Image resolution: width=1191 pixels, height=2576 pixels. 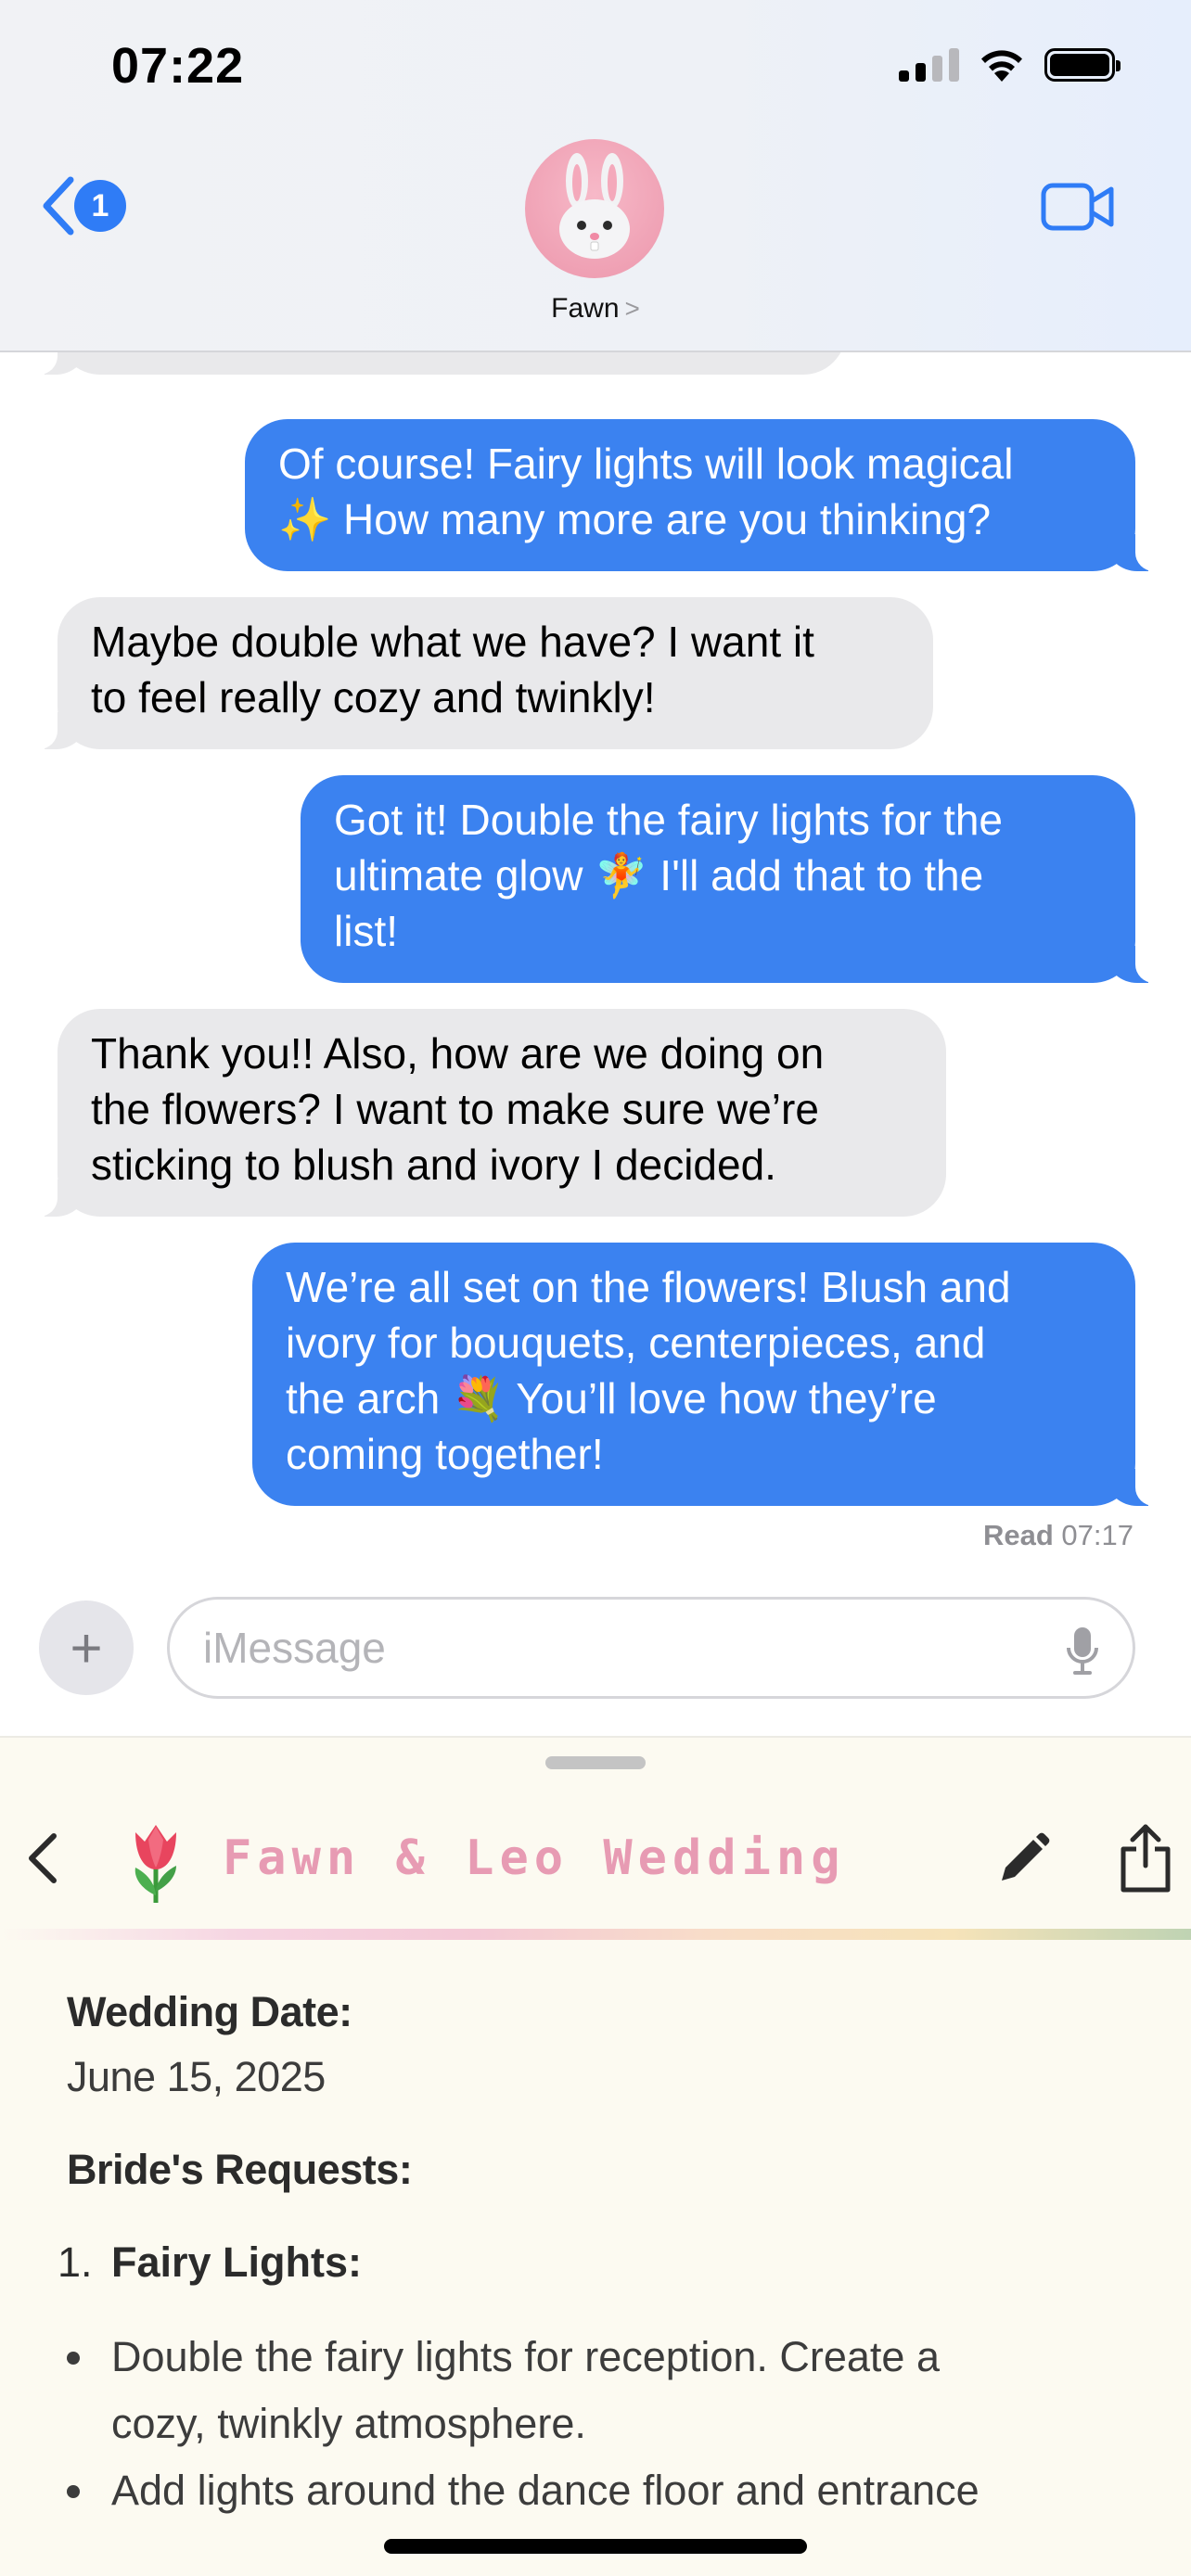 I want to click on facetime-video-icon, so click(x=1078, y=207).